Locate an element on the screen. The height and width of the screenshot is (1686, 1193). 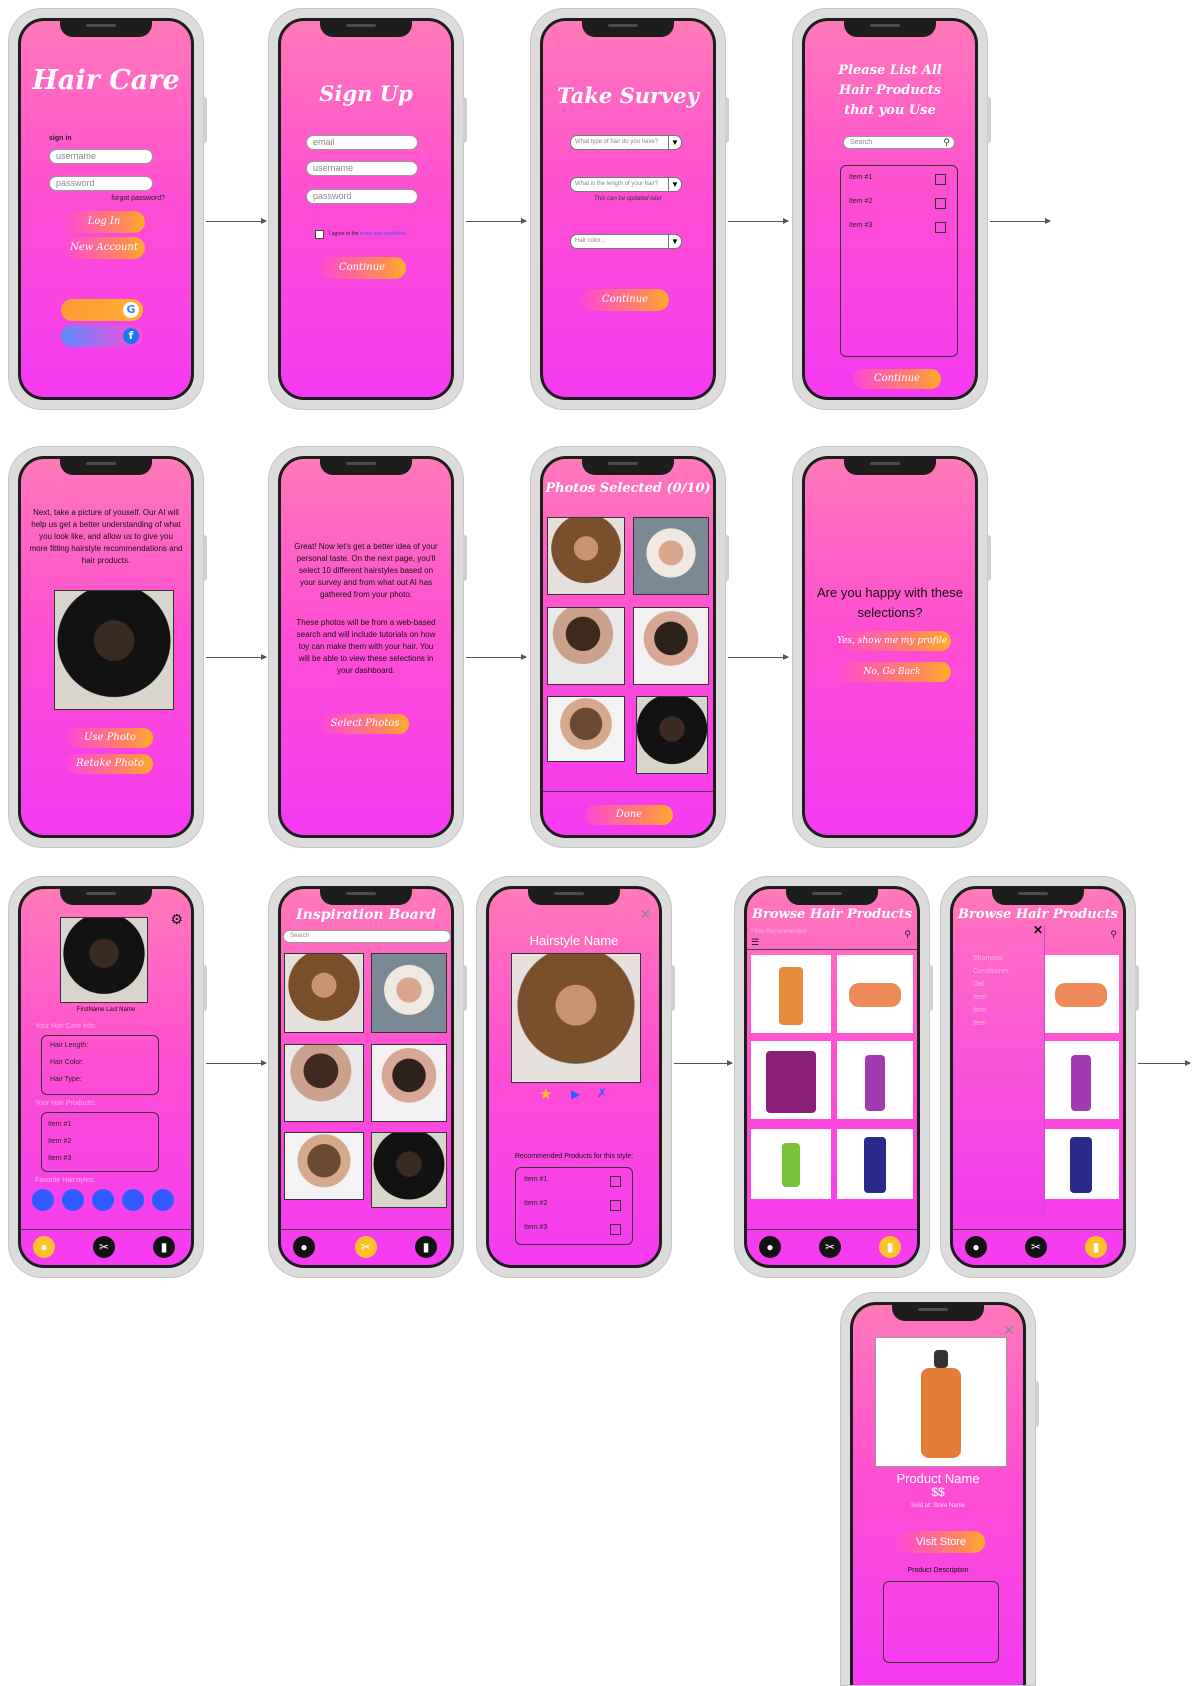
share-icon: ✗ is located at coordinates (602, 1093).